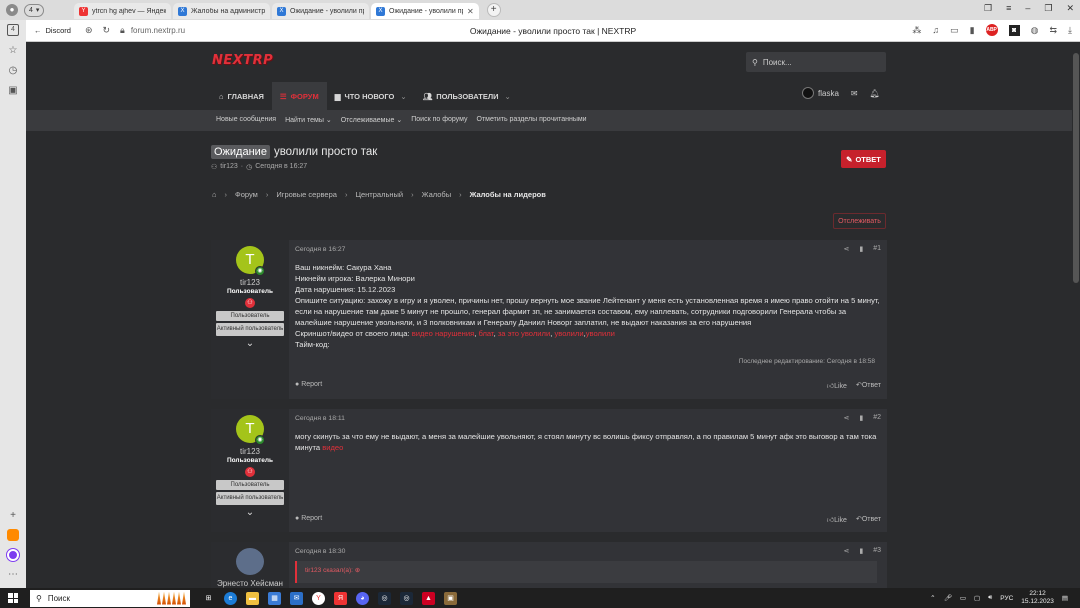 The height and width of the screenshot is (608, 1080). I want to click on yandex-icon: Я, so click(340, 598).